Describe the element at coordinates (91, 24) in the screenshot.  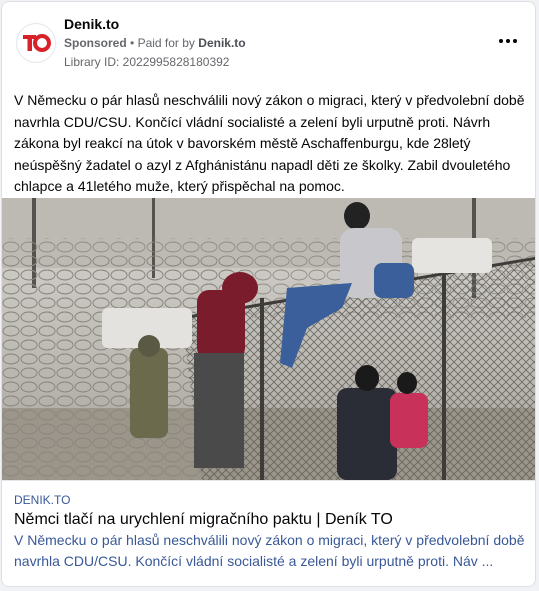
I see `page-name: Denik.to` at that location.